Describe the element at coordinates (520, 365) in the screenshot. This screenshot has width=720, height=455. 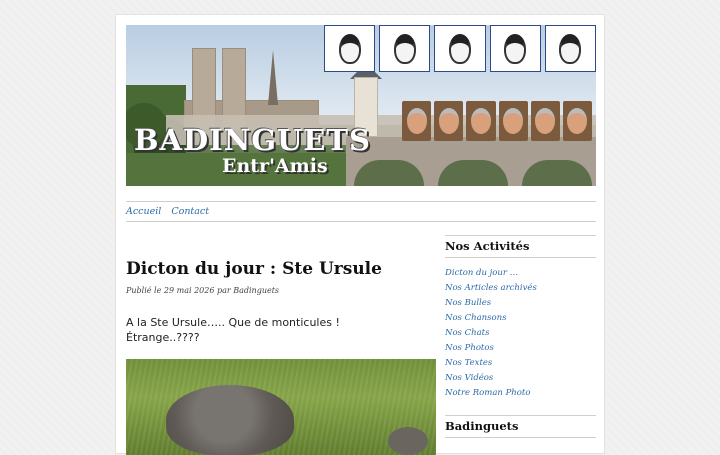
I see `activity-link: Nos Textes` at that location.